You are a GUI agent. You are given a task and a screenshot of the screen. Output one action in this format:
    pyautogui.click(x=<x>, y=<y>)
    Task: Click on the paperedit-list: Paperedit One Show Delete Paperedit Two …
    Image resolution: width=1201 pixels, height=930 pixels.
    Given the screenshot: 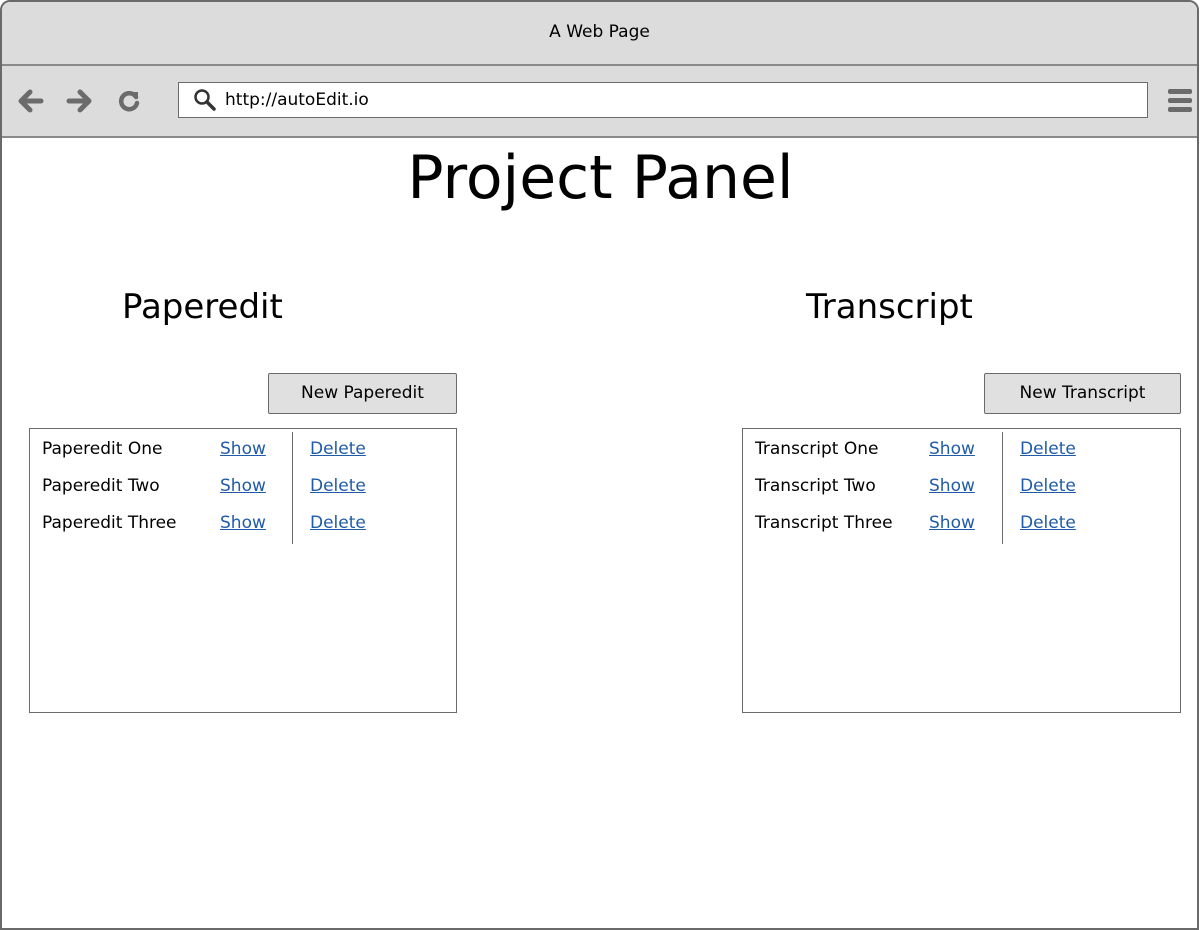 What is the action you would take?
    pyautogui.click(x=243, y=570)
    